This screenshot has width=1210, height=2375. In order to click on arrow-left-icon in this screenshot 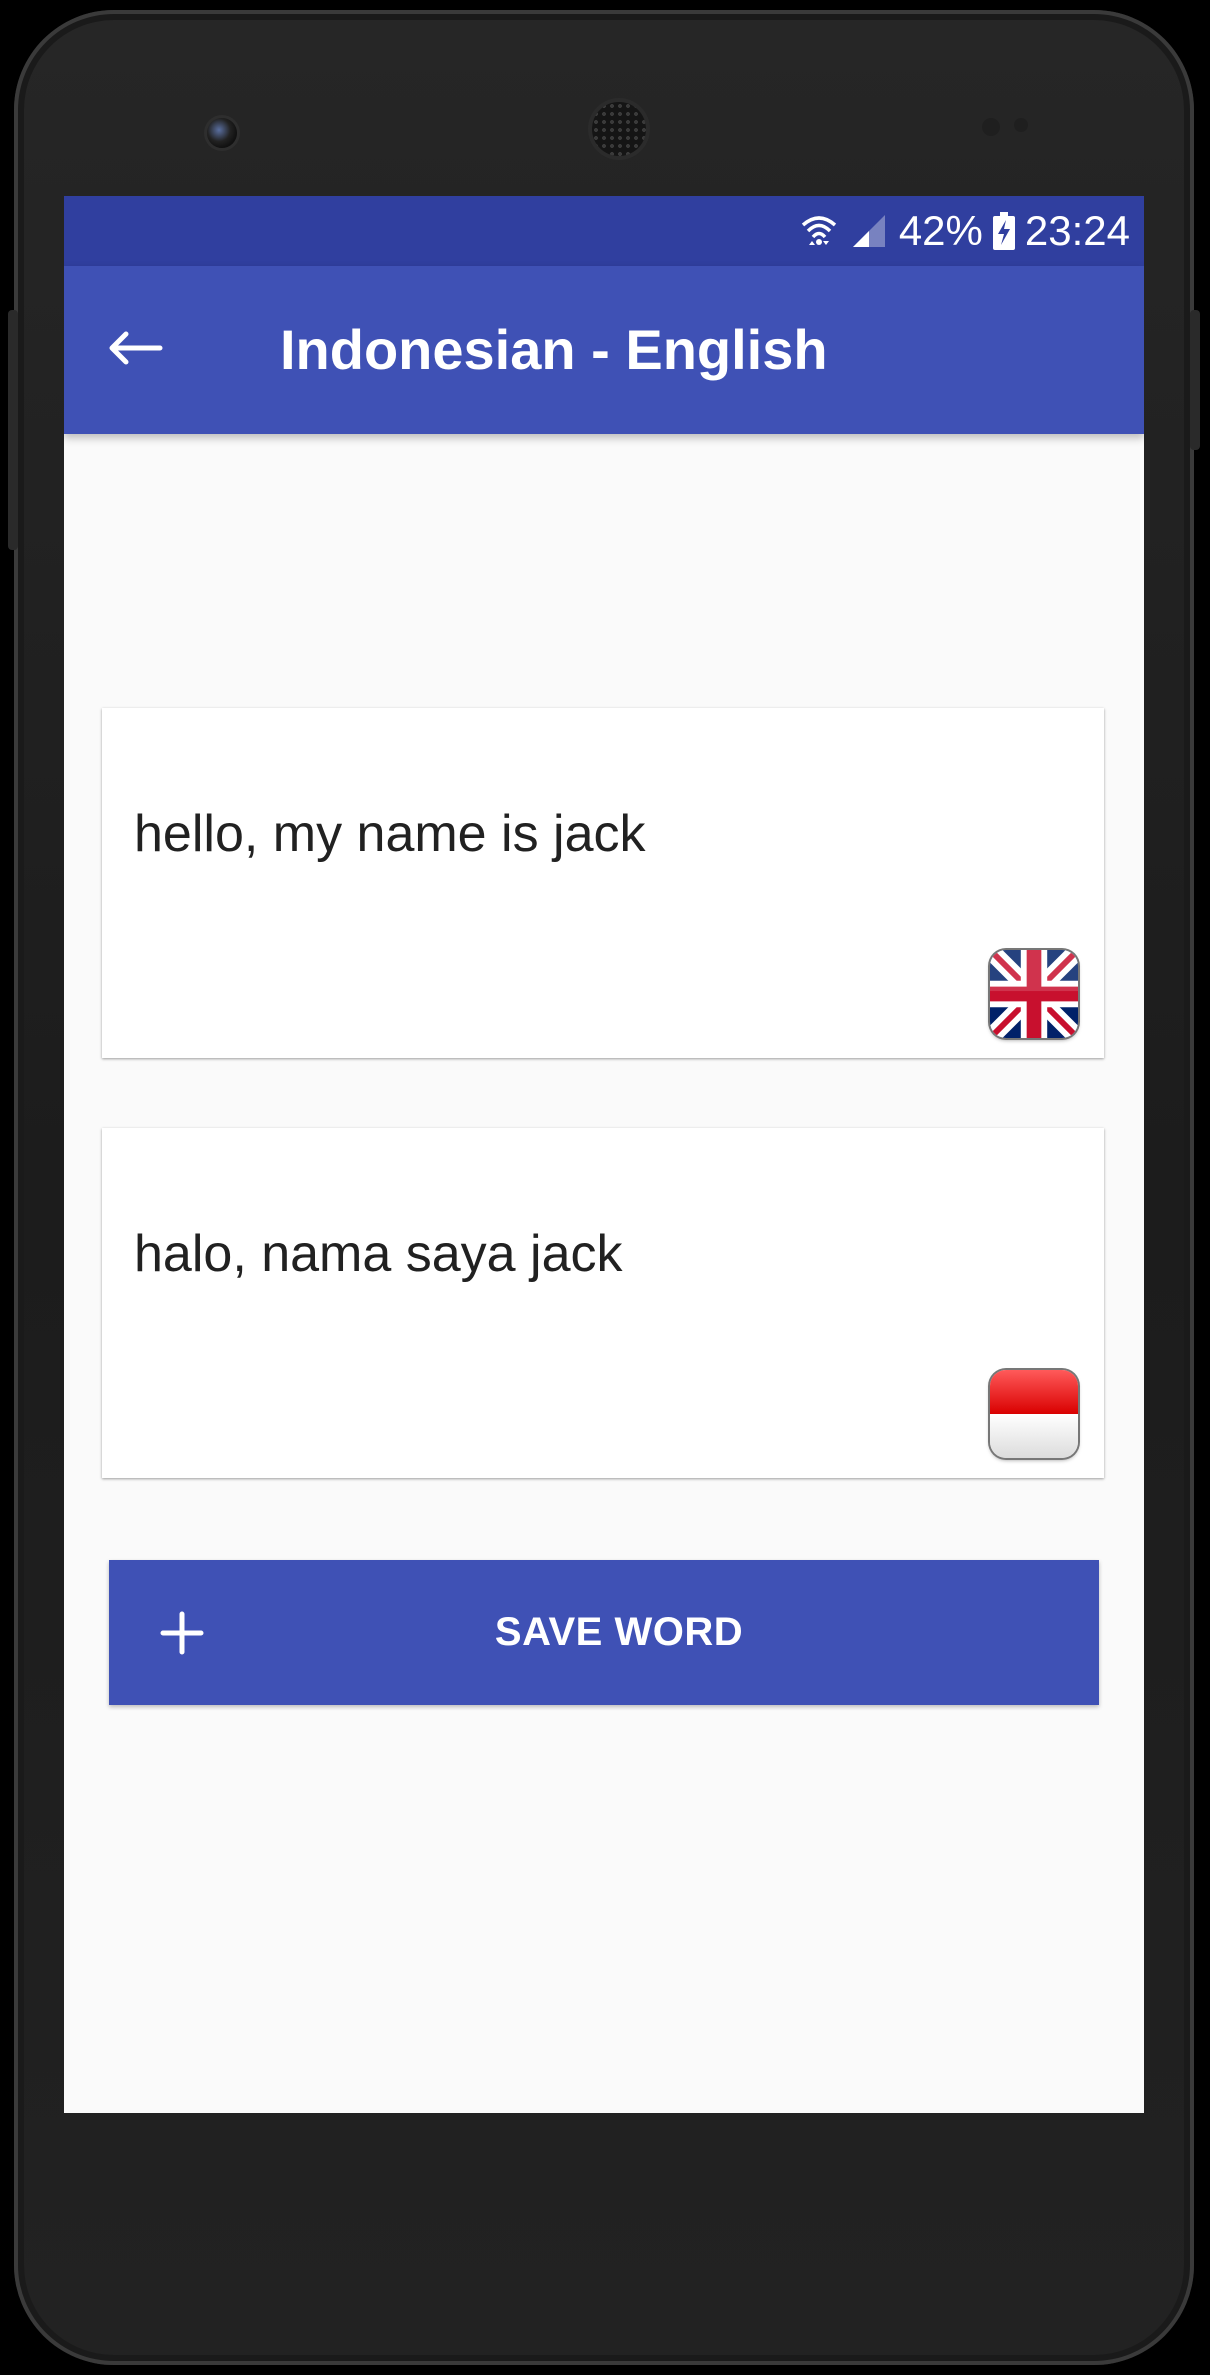, I will do `click(134, 350)`.